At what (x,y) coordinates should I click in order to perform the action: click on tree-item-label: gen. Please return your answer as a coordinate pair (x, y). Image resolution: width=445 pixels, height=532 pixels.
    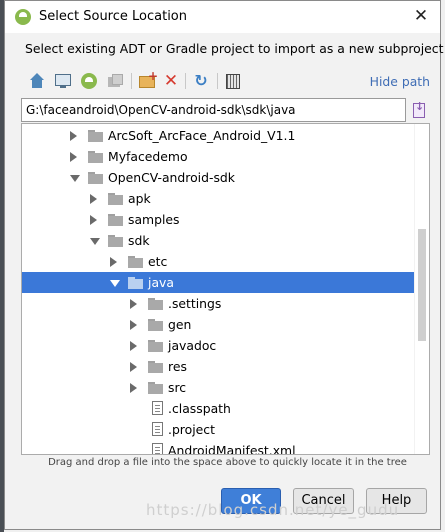
    Looking at the image, I should click on (180, 324).